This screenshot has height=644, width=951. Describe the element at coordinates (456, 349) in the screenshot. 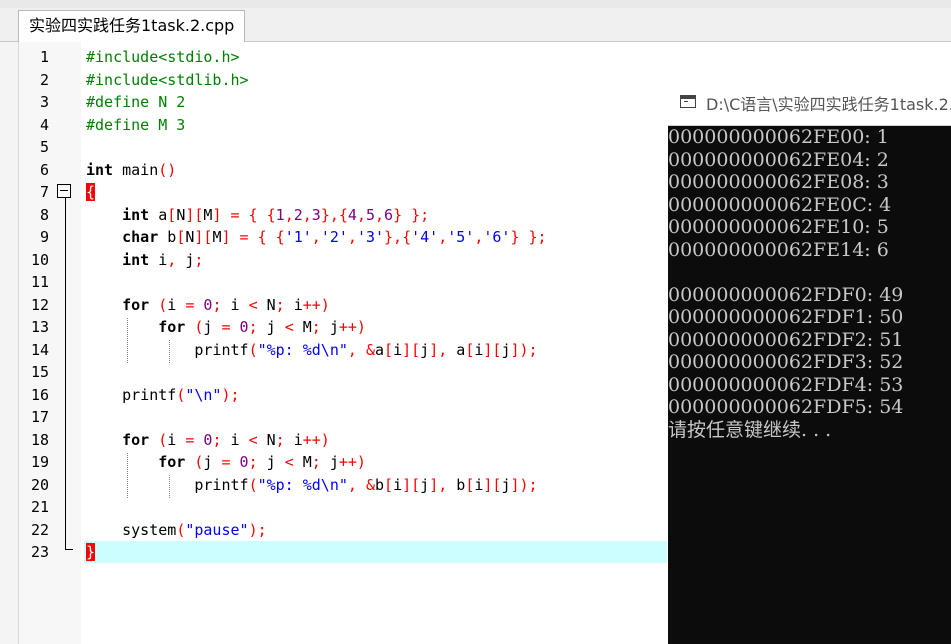

I see `code-token: a` at that location.